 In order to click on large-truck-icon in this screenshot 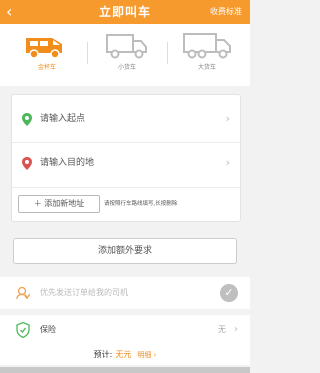, I will do `click(207, 46)`.